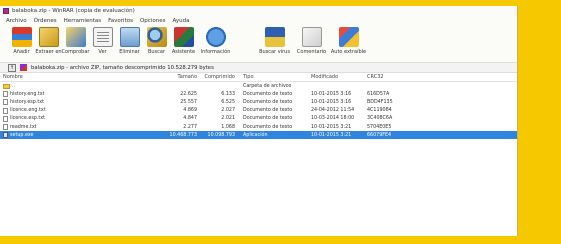 The image size is (561, 244). I want to click on test-label: Comprobar, so click(75, 52).